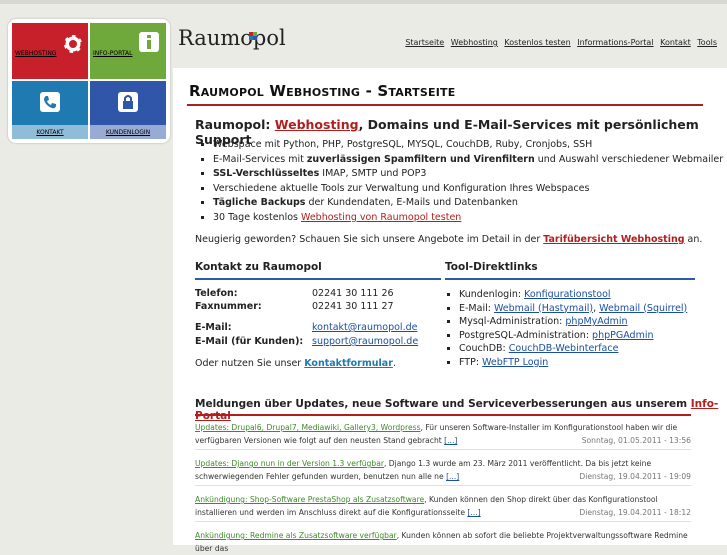 The height and width of the screenshot is (555, 727). What do you see at coordinates (322, 91) in the screenshot?
I see `page-title: Raumopol Webhosting - Startseite` at bounding box center [322, 91].